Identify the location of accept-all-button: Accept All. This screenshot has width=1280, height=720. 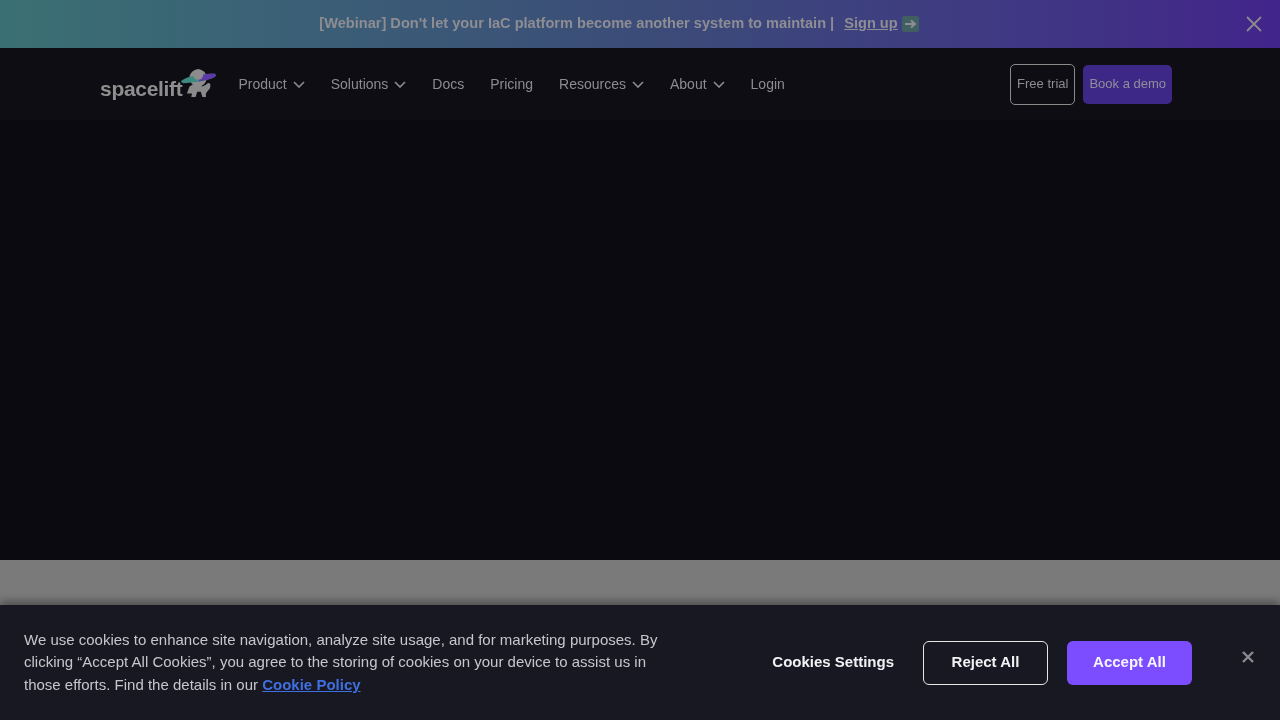
(1129, 662).